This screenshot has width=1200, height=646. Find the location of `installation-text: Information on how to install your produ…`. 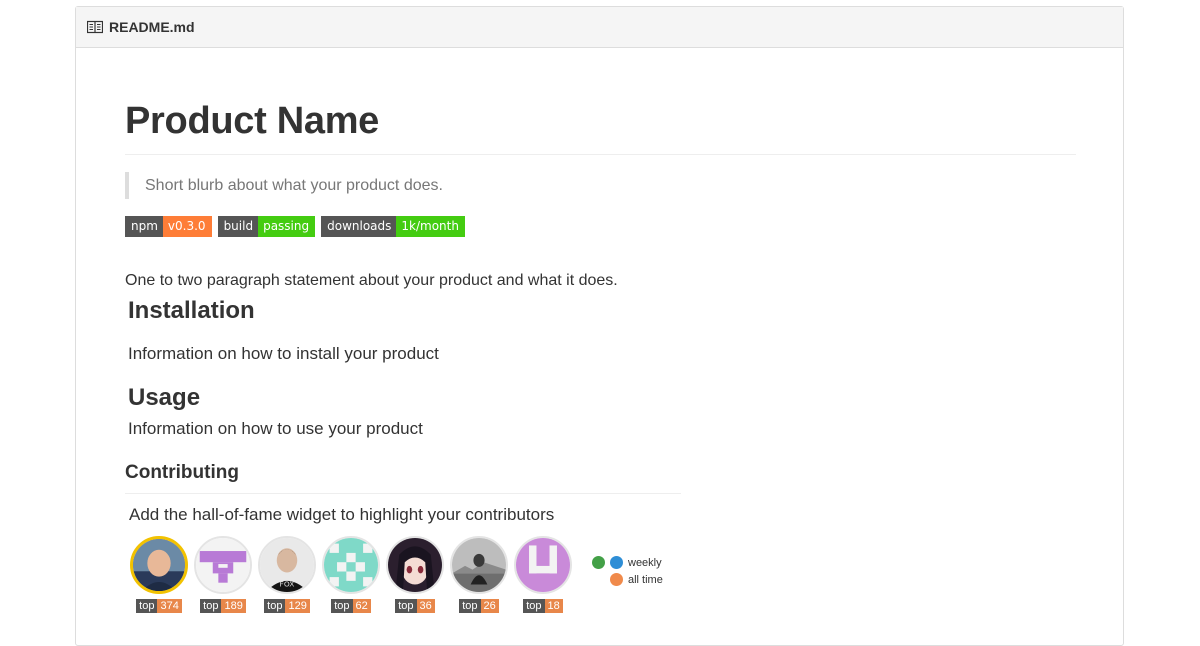

installation-text: Information on how to install your produ… is located at coordinates (283, 353).